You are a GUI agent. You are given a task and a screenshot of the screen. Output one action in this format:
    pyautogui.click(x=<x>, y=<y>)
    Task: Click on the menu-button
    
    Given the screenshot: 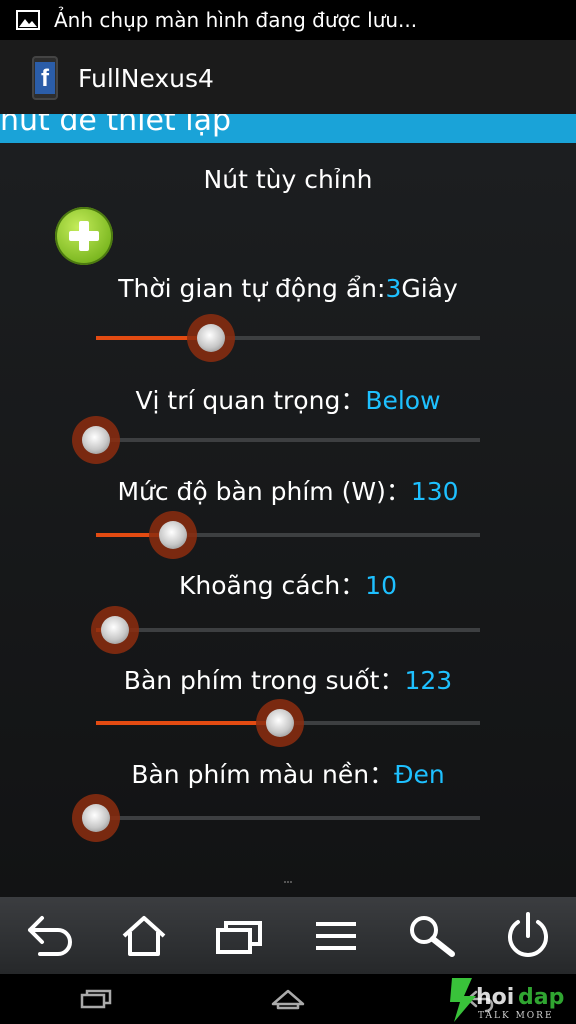 What is the action you would take?
    pyautogui.click(x=336, y=936)
    